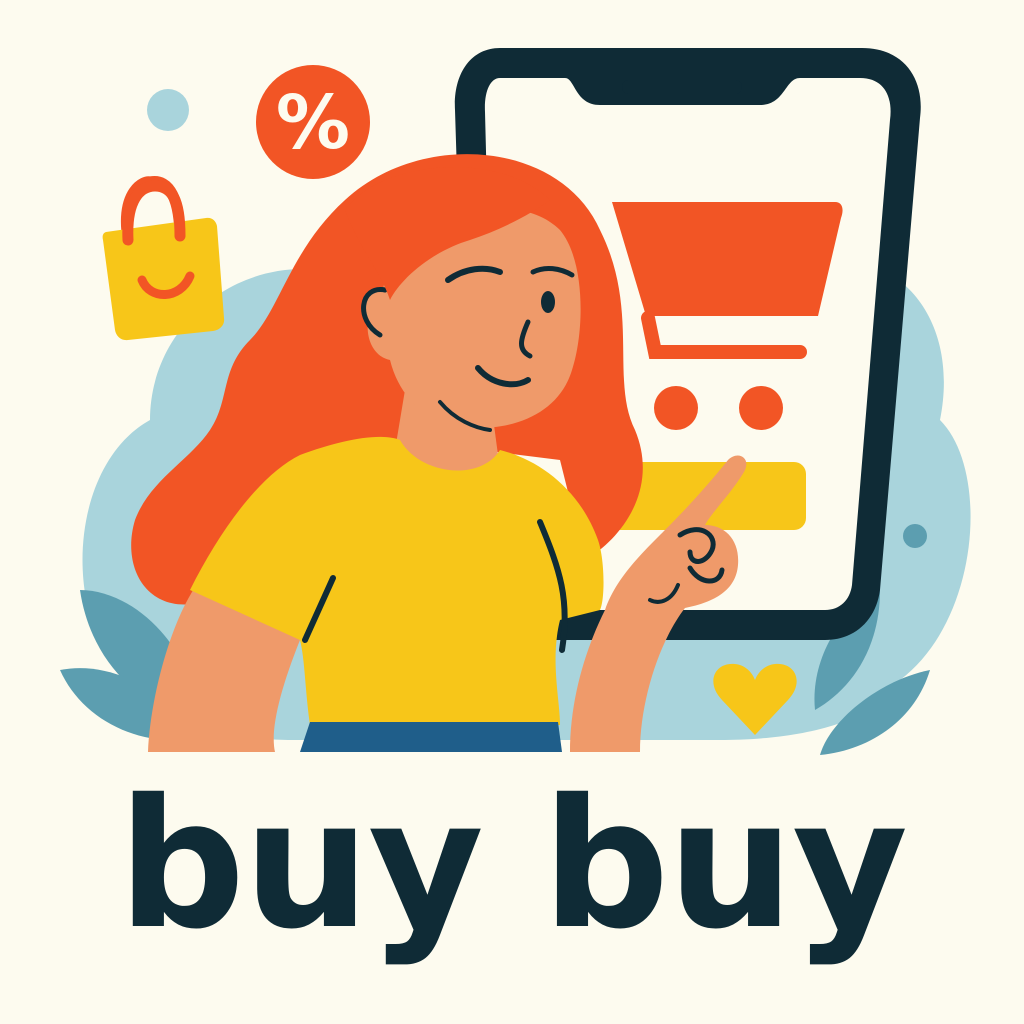 Image resolution: width=1024 pixels, height=1024 pixels. I want to click on decor-dot-right, so click(915, 536).